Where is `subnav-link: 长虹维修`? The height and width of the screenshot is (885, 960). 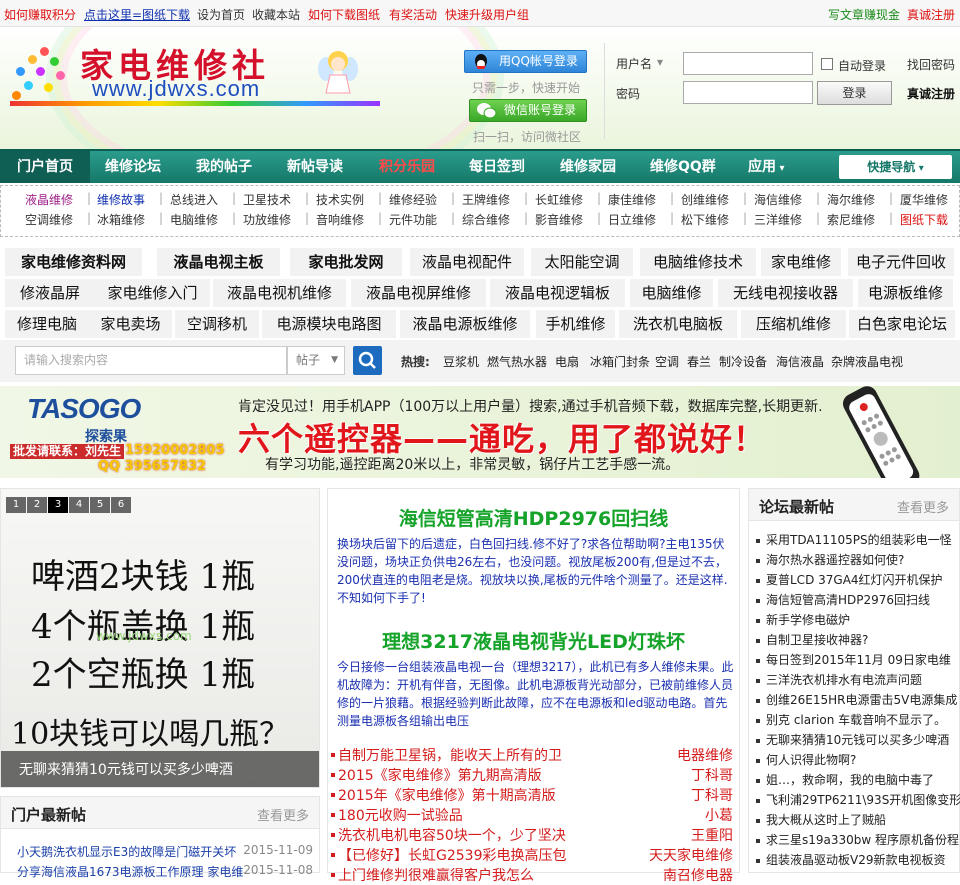
subnav-link: 长虹维修 is located at coordinates (559, 199).